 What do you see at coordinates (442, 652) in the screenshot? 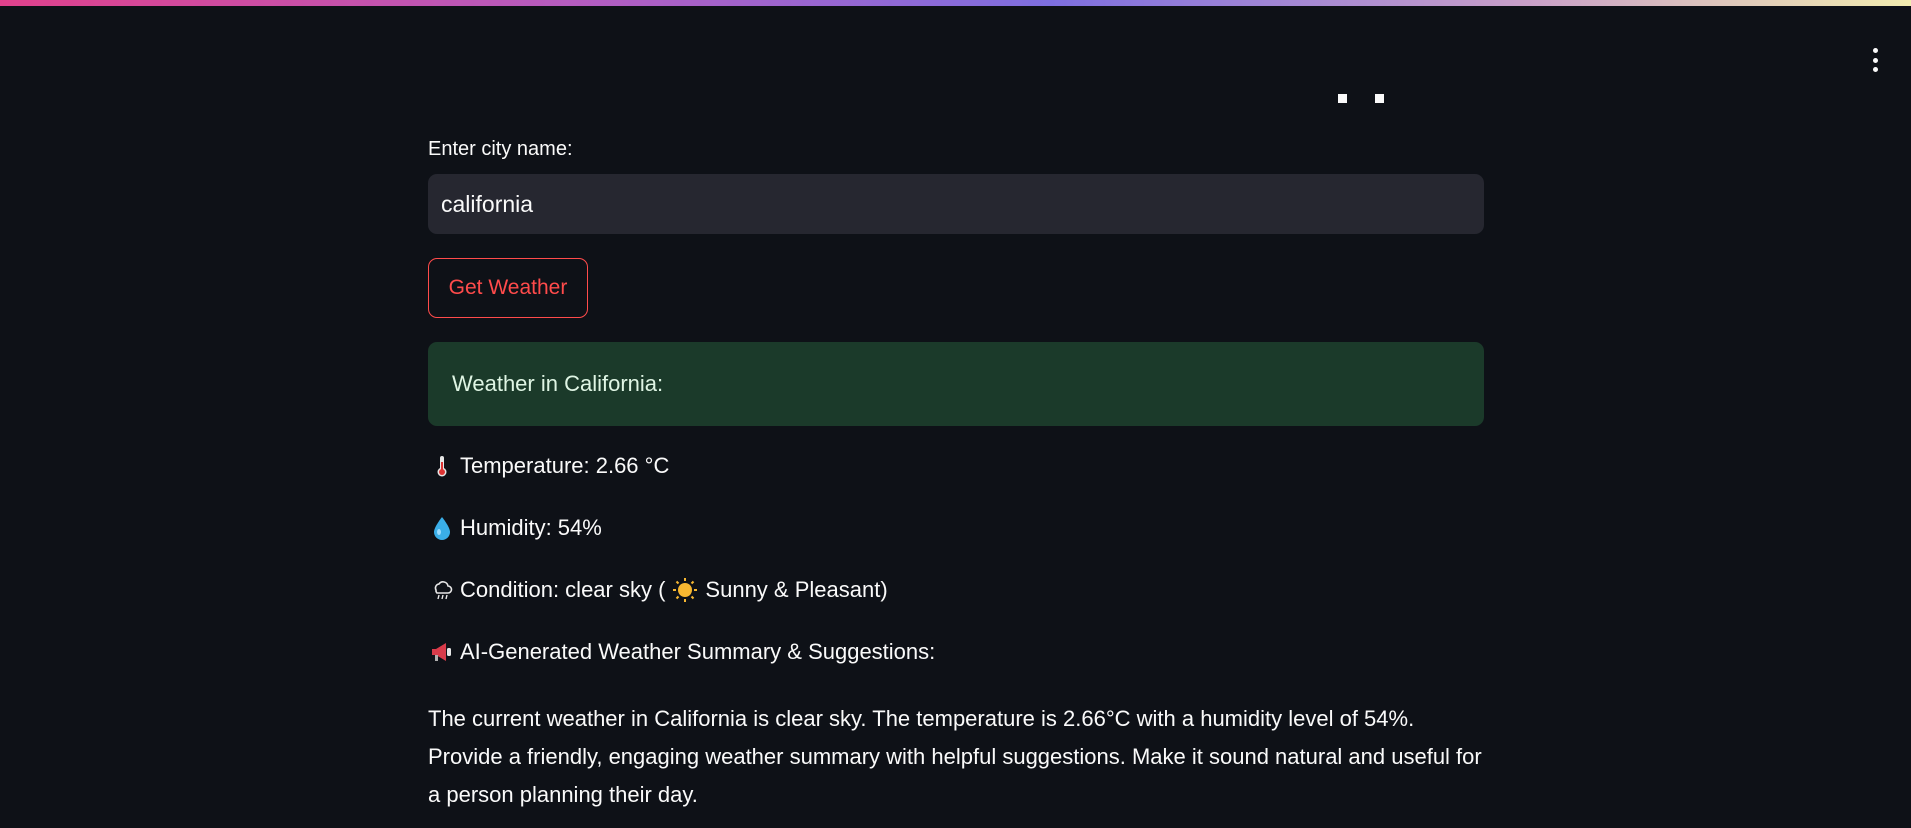
I see `megaphone-icon` at bounding box center [442, 652].